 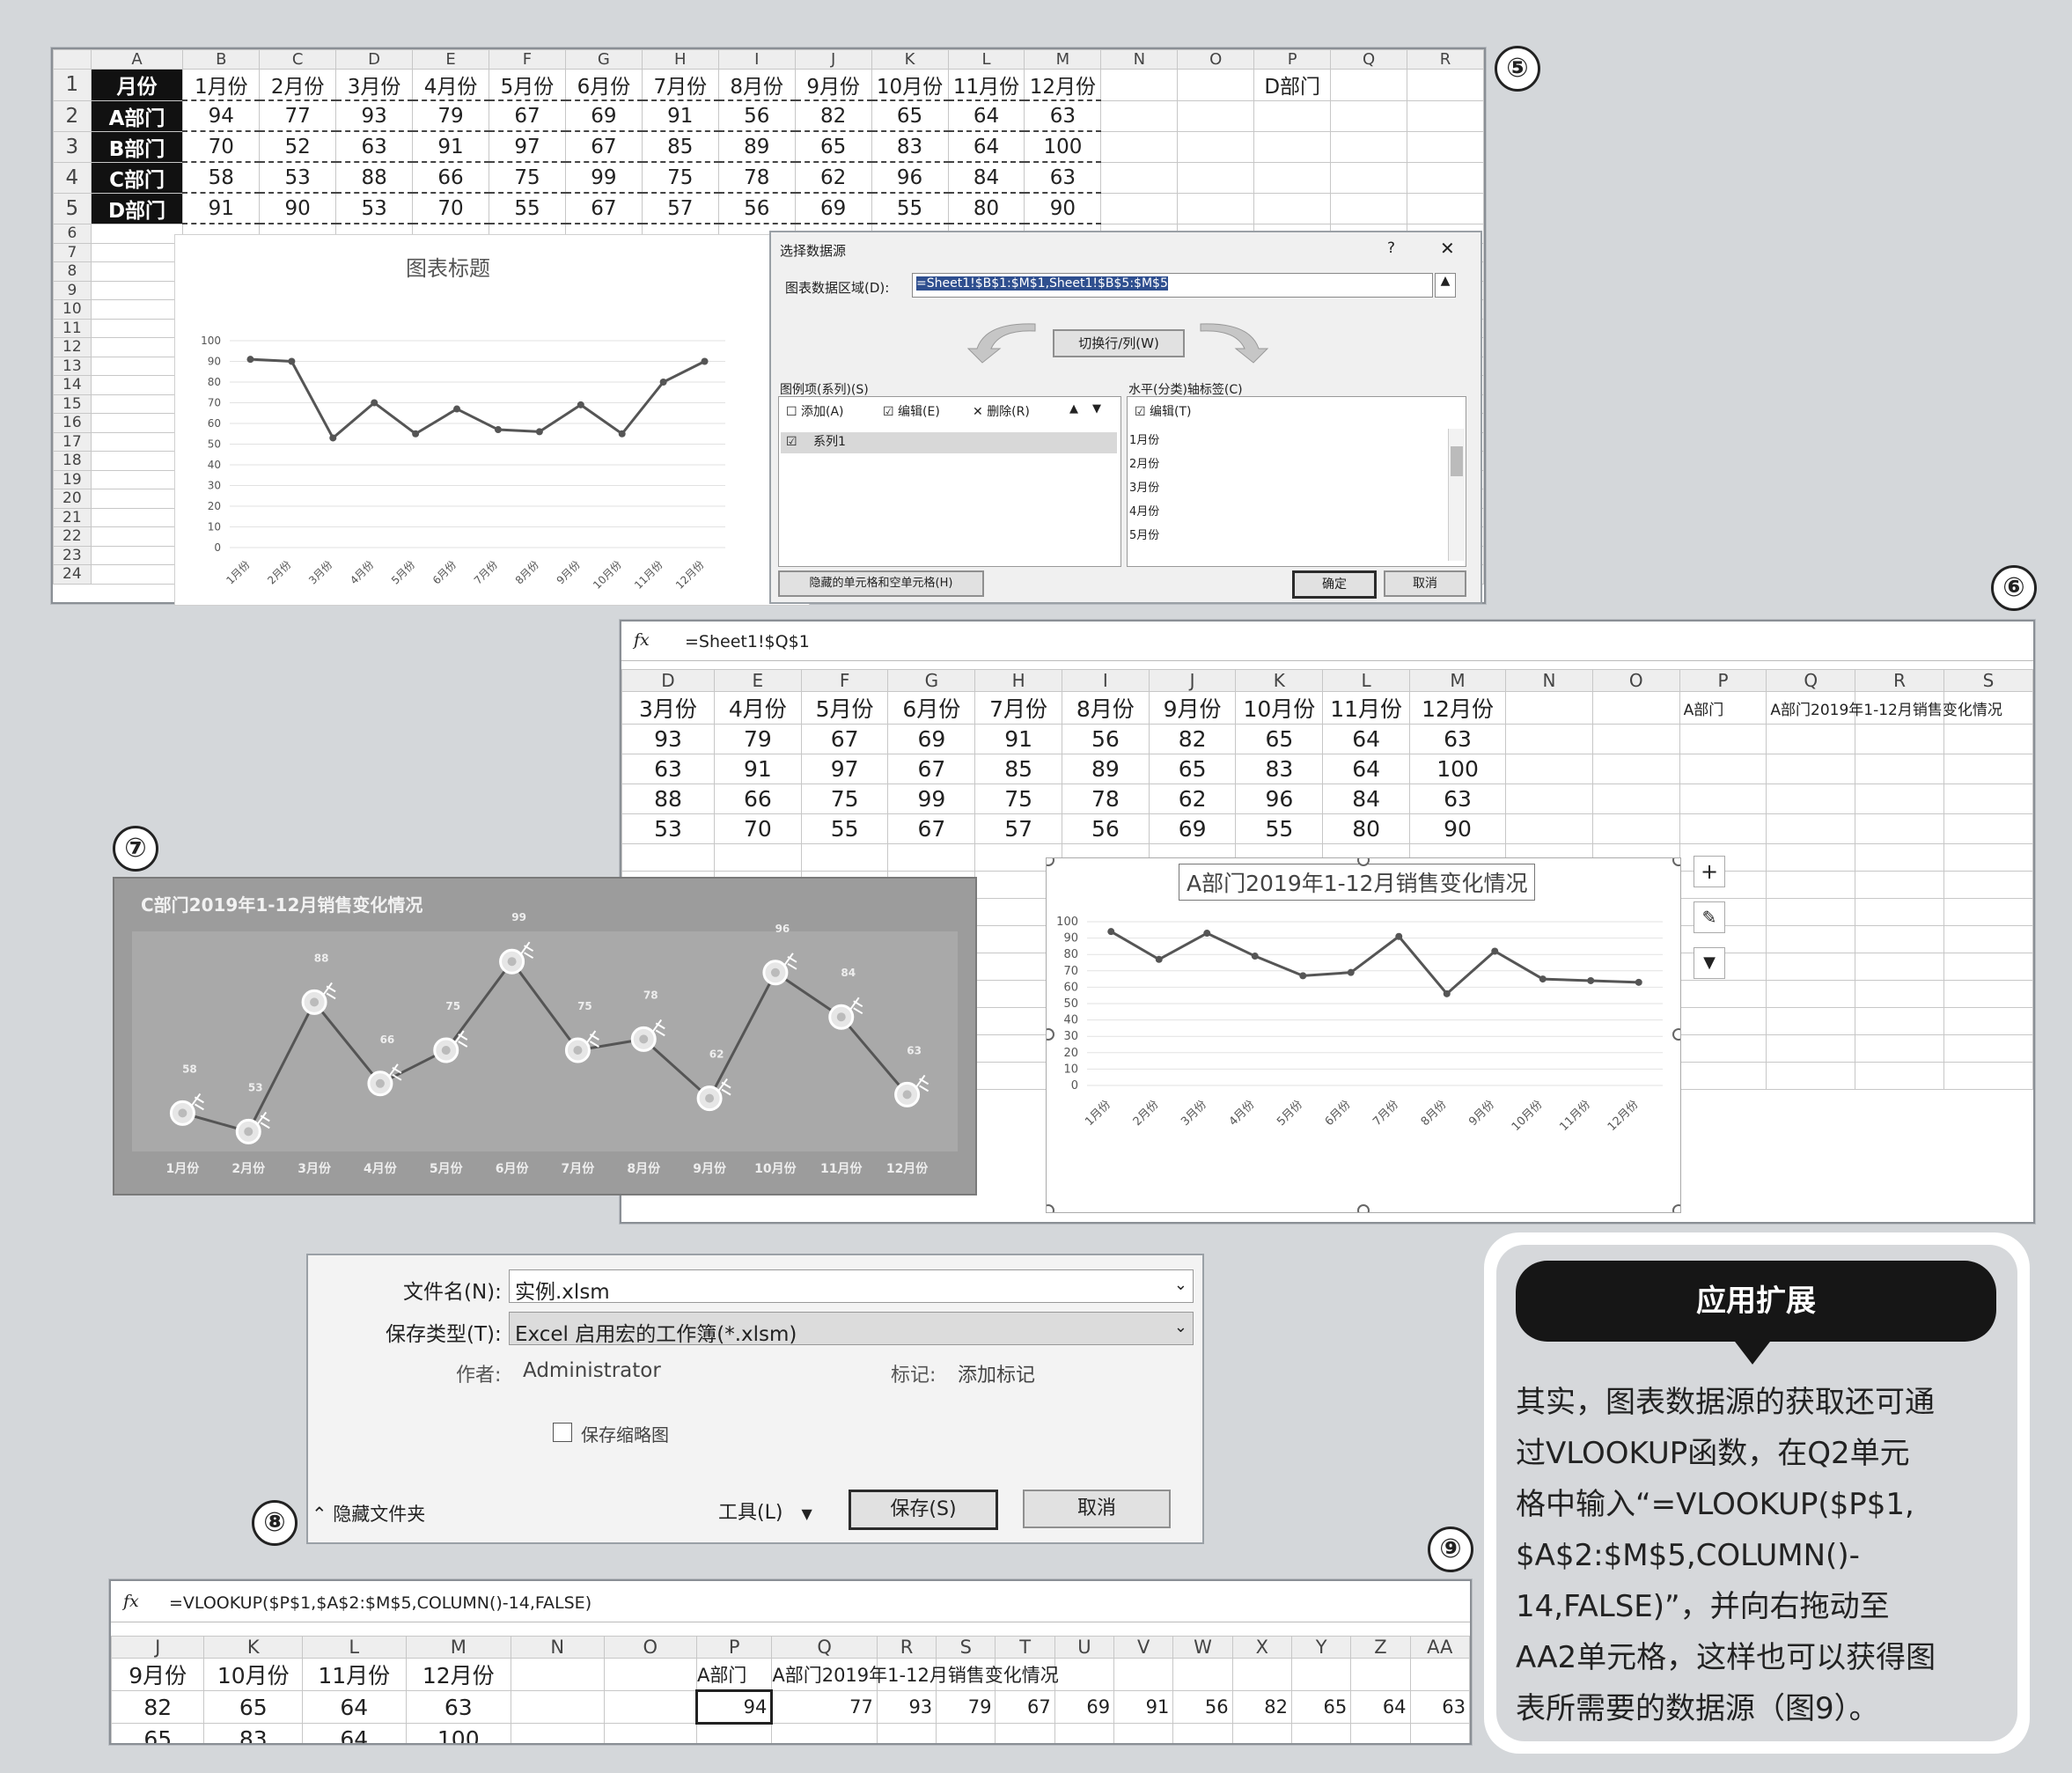 What do you see at coordinates (72, 328) in the screenshot?
I see `row-header: 11` at bounding box center [72, 328].